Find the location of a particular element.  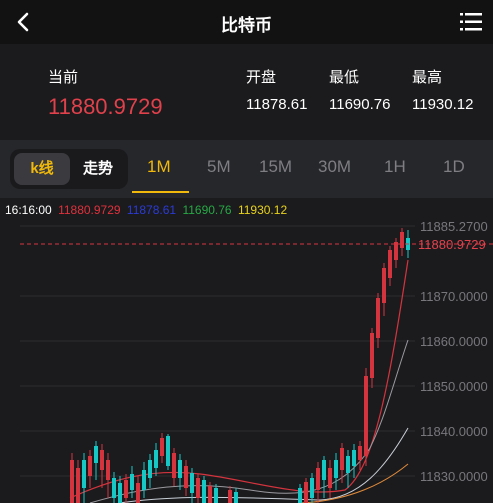

chart-mode-toggle: k线 走势 is located at coordinates (69, 169).